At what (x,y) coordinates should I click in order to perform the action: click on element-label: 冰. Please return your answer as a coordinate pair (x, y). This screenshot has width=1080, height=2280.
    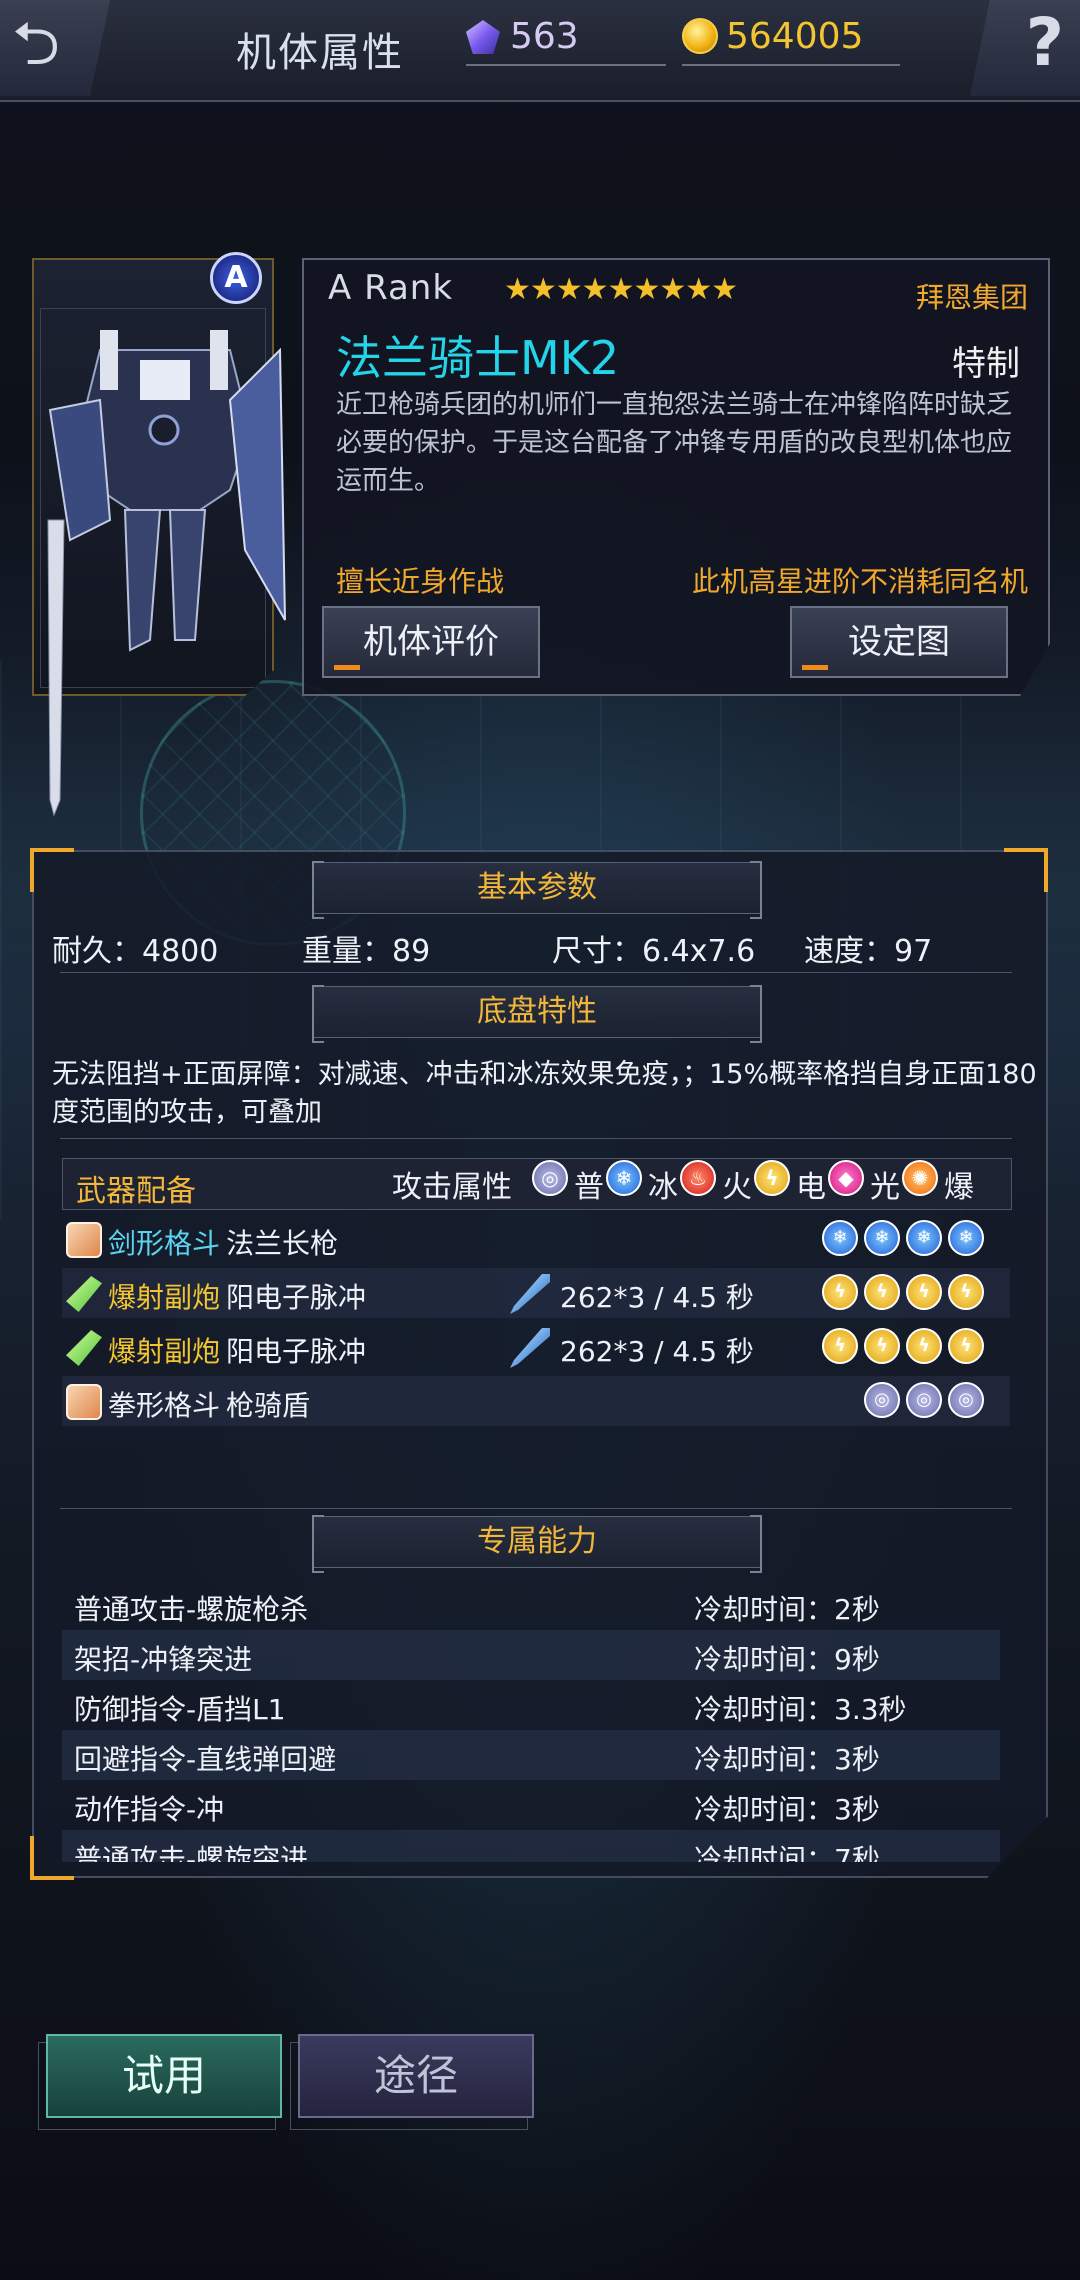
    Looking at the image, I should click on (663, 1187).